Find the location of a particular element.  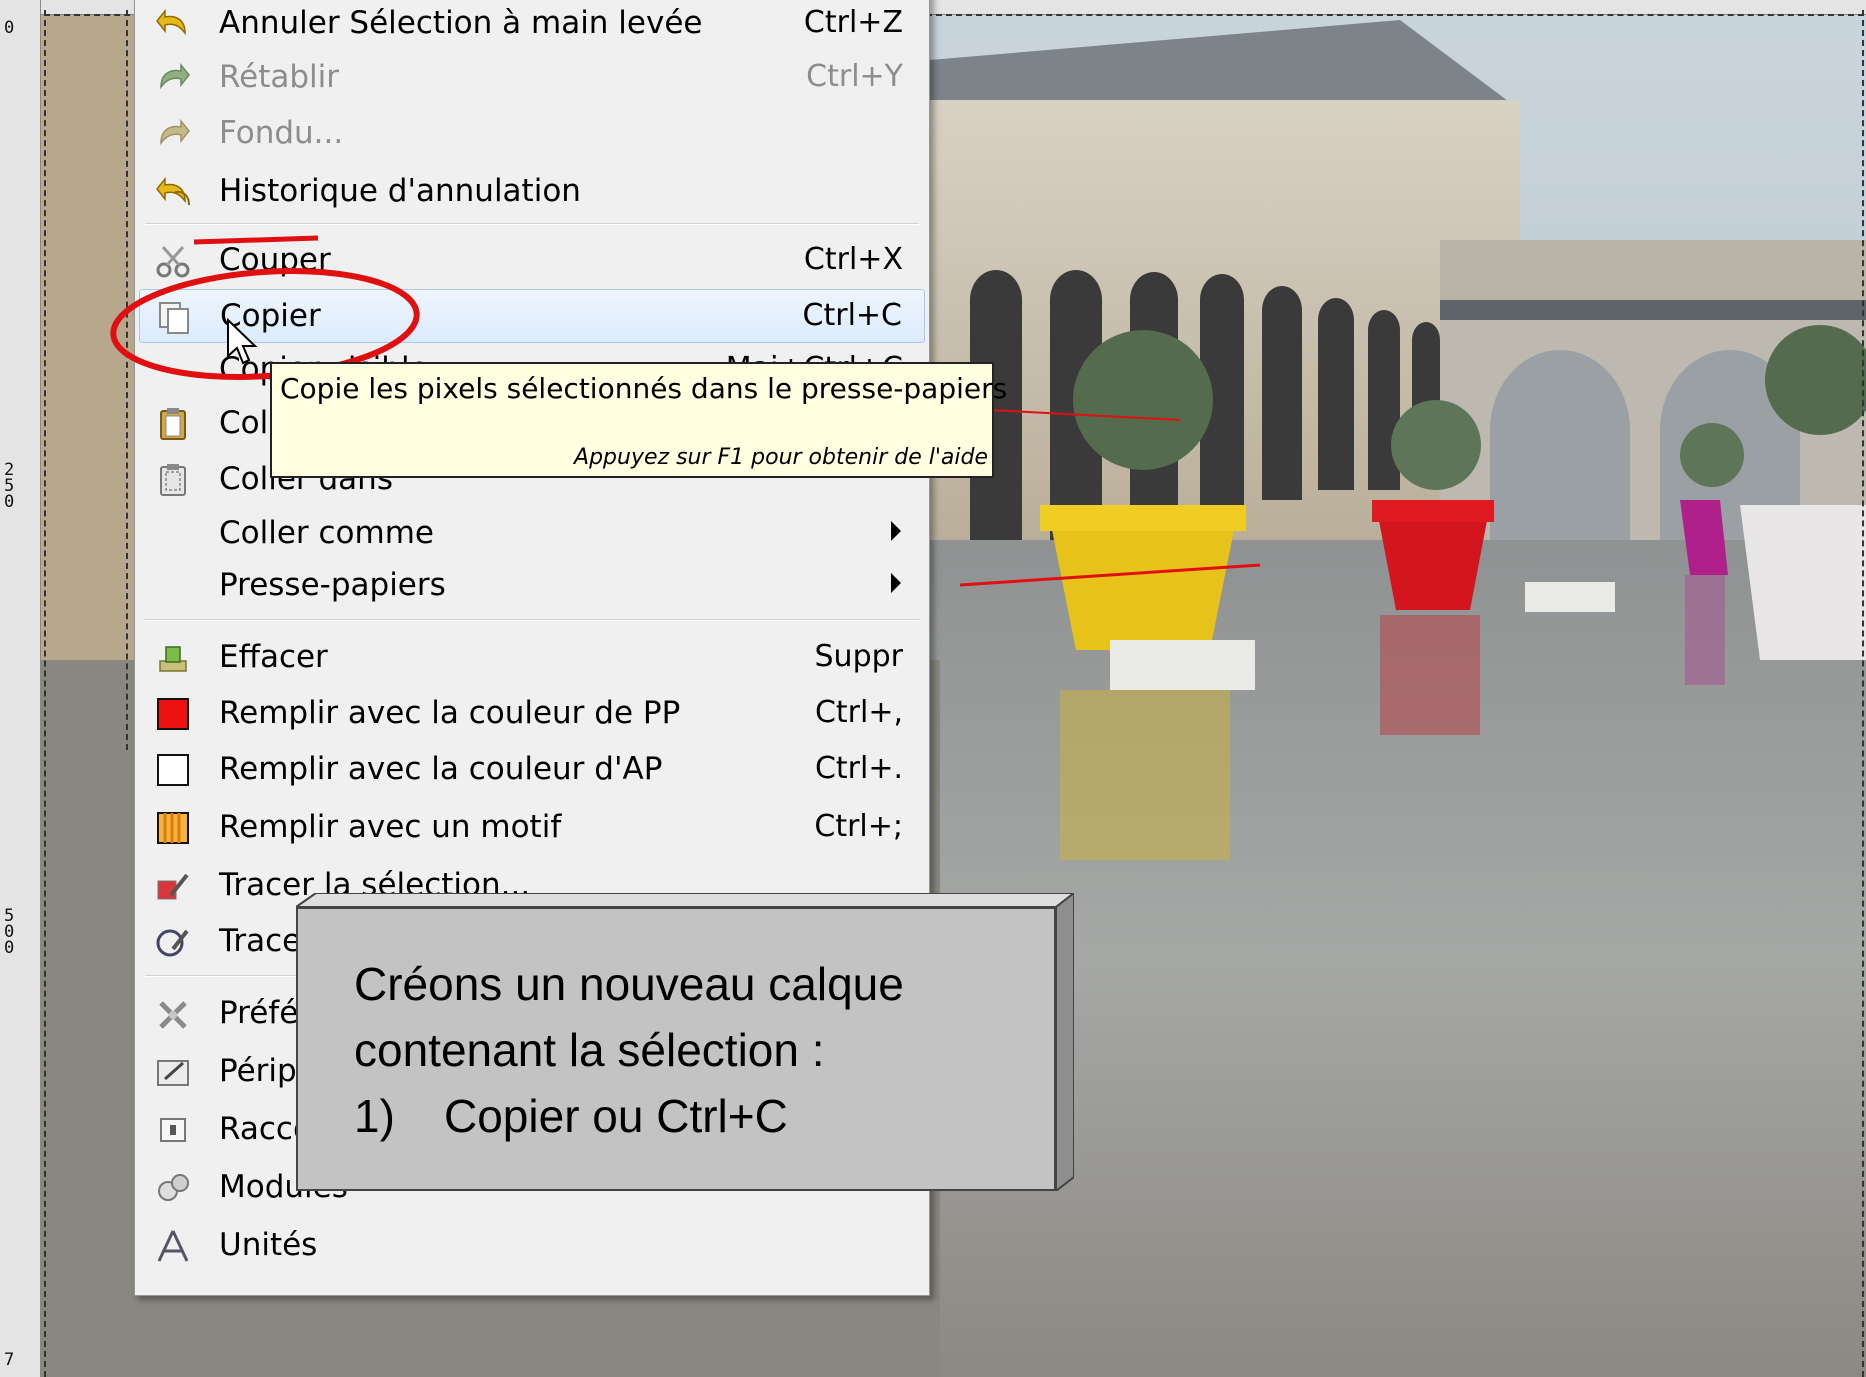

menu-item-units: Unités is located at coordinates (532, 1245).